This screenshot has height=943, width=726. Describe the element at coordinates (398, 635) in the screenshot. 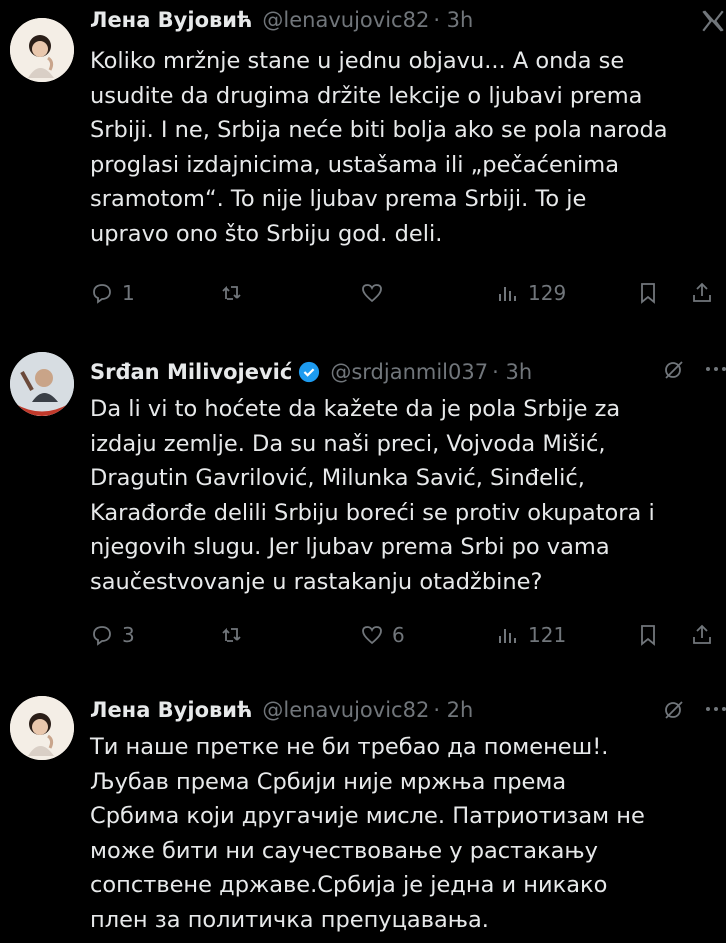

I see `like-count: 6` at that location.